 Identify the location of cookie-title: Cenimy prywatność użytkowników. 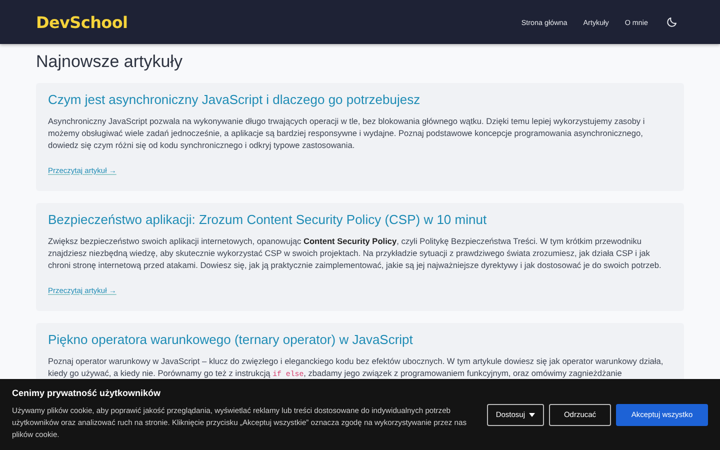
(87, 393).